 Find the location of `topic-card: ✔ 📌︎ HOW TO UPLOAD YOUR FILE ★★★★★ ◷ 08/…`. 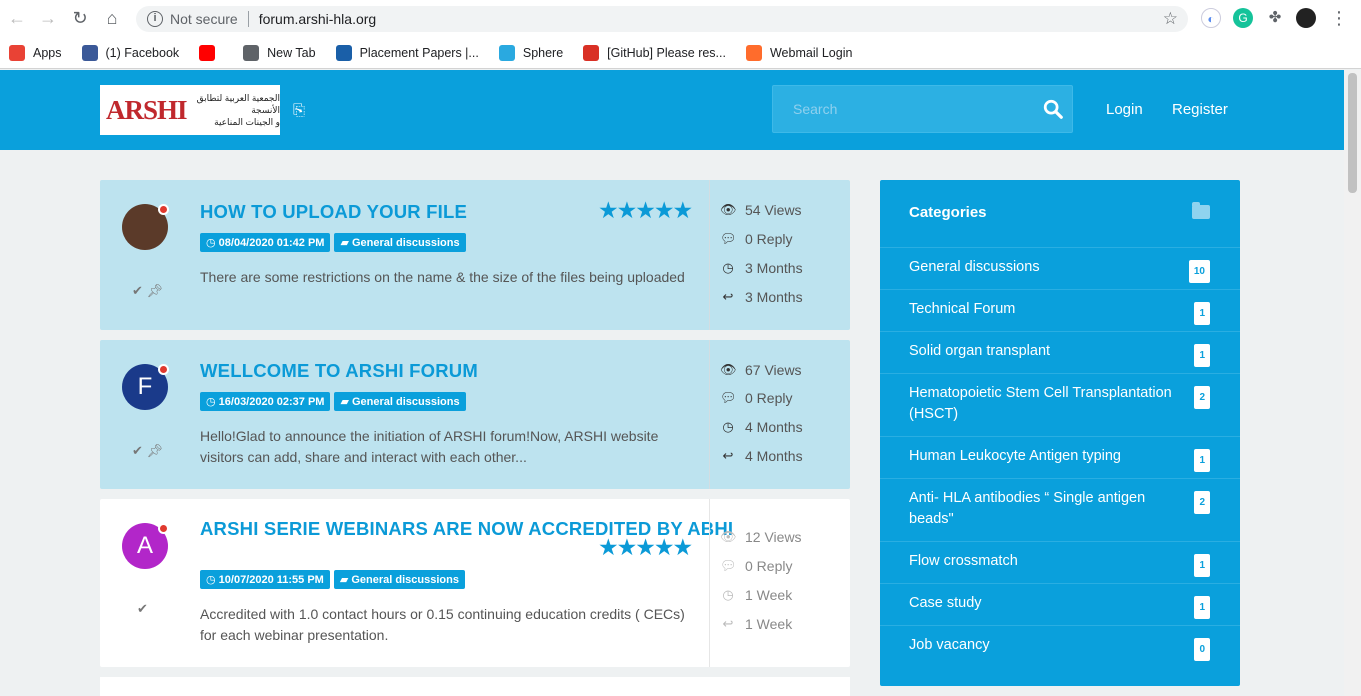

topic-card: ✔ 📌︎ HOW TO UPLOAD YOUR FILE ★★★★★ ◷ 08/… is located at coordinates (475, 255).